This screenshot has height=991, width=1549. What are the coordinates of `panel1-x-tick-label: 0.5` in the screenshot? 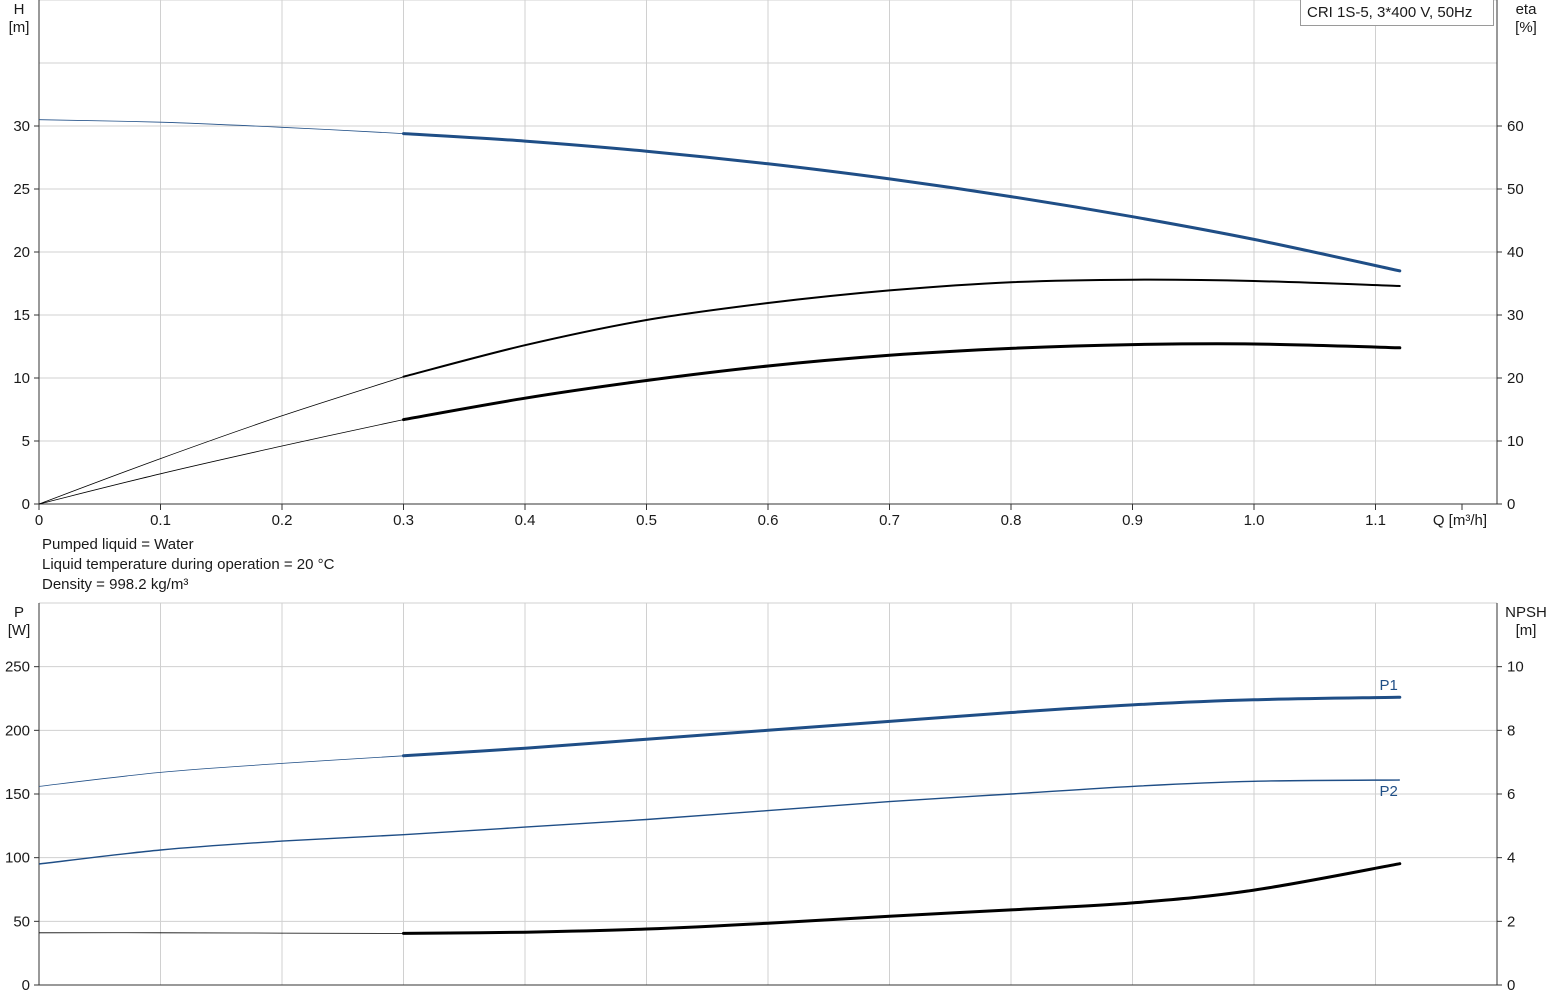 It's located at (646, 520).